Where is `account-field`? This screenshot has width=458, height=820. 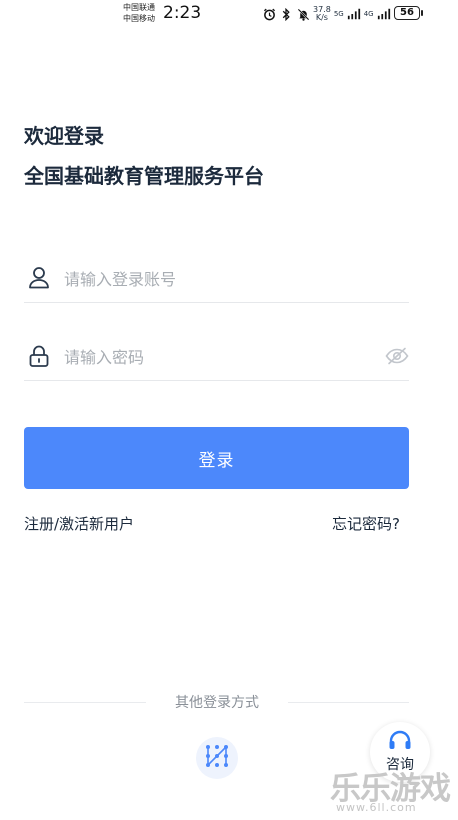 account-field is located at coordinates (216, 279).